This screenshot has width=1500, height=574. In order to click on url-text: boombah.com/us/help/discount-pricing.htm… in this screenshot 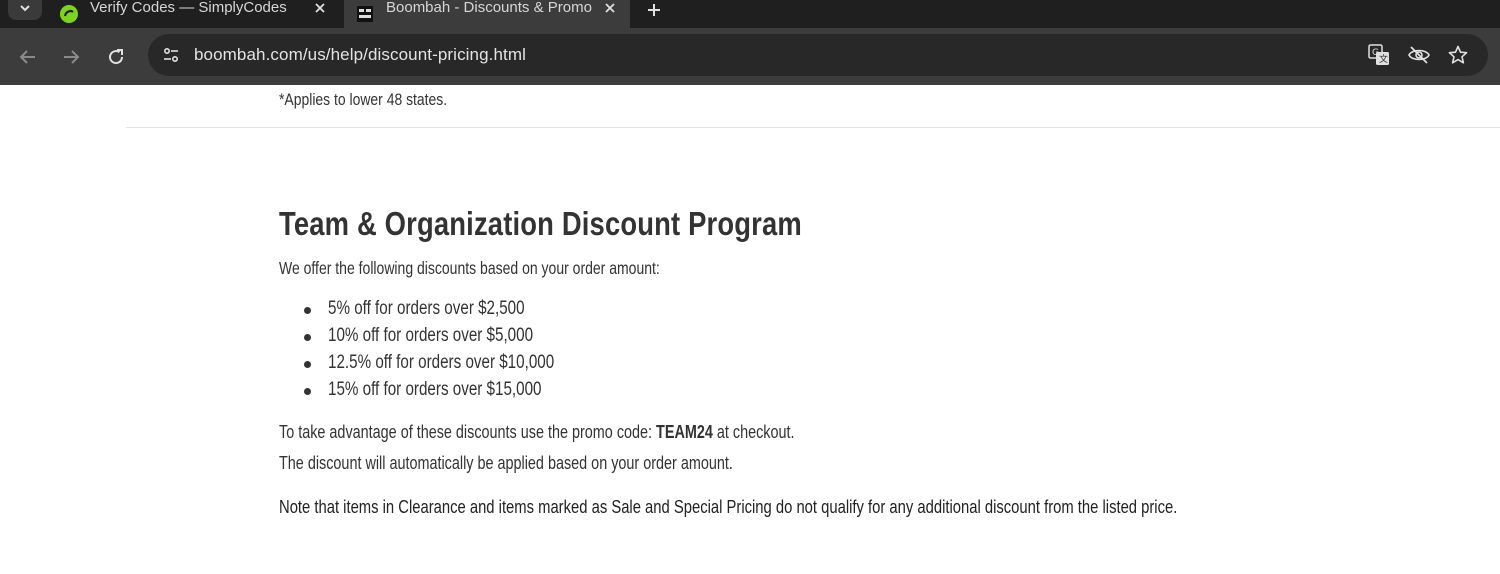, I will do `click(360, 55)`.